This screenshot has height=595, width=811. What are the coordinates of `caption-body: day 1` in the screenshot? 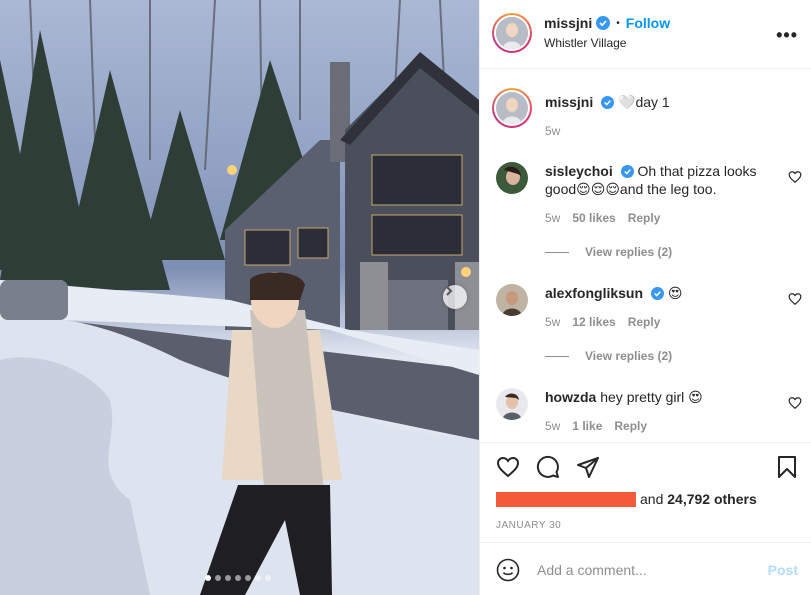 It's located at (652, 102).